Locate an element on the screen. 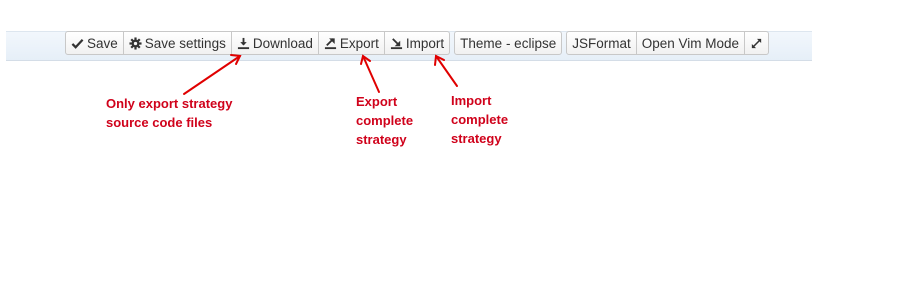 This screenshot has height=281, width=904. fullscreen-button is located at coordinates (757, 43).